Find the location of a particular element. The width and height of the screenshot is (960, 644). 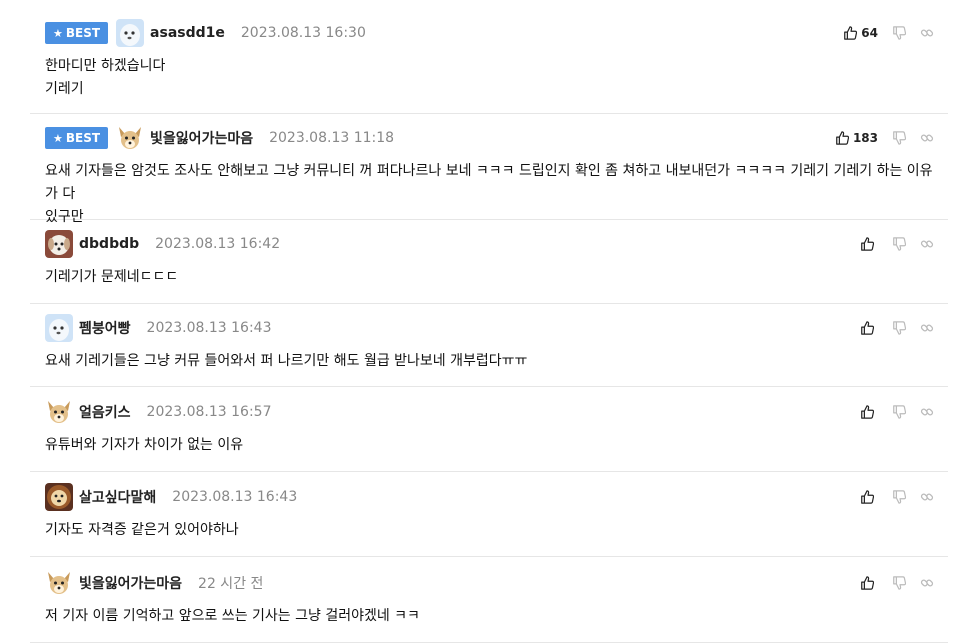

best-badge: ★ BEST is located at coordinates (77, 33).